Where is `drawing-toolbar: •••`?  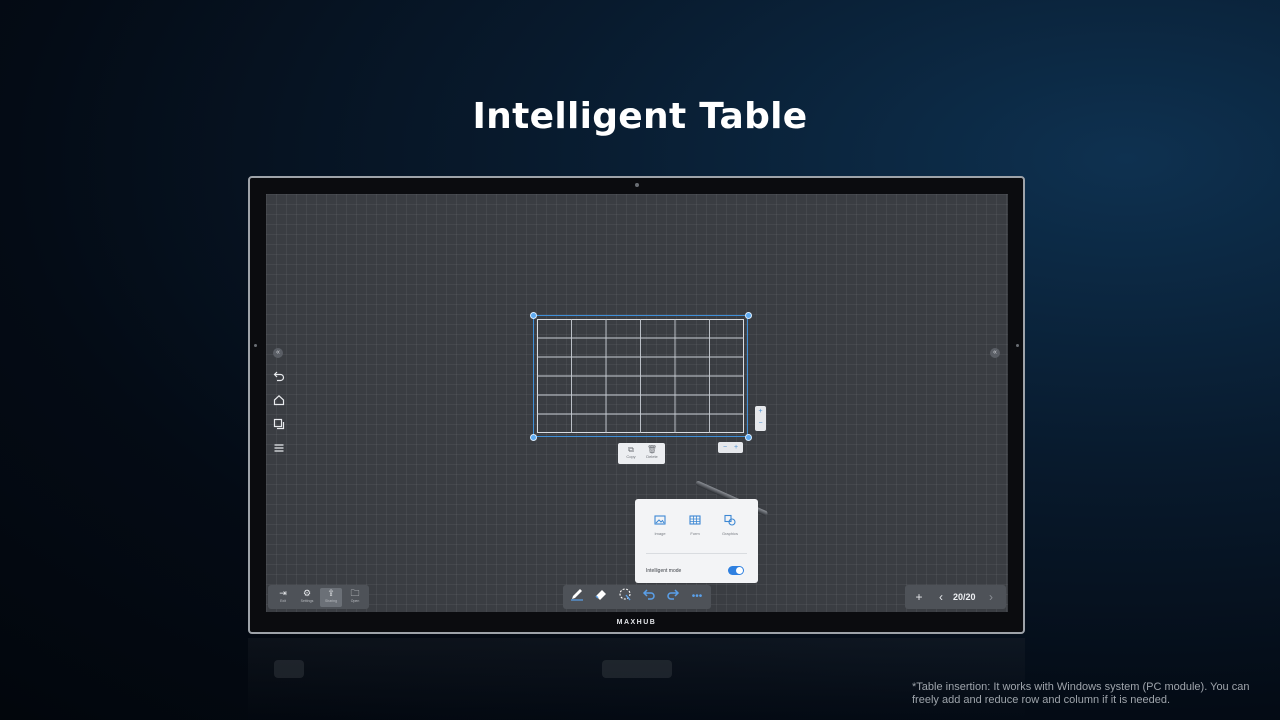 drawing-toolbar: ••• is located at coordinates (637, 597).